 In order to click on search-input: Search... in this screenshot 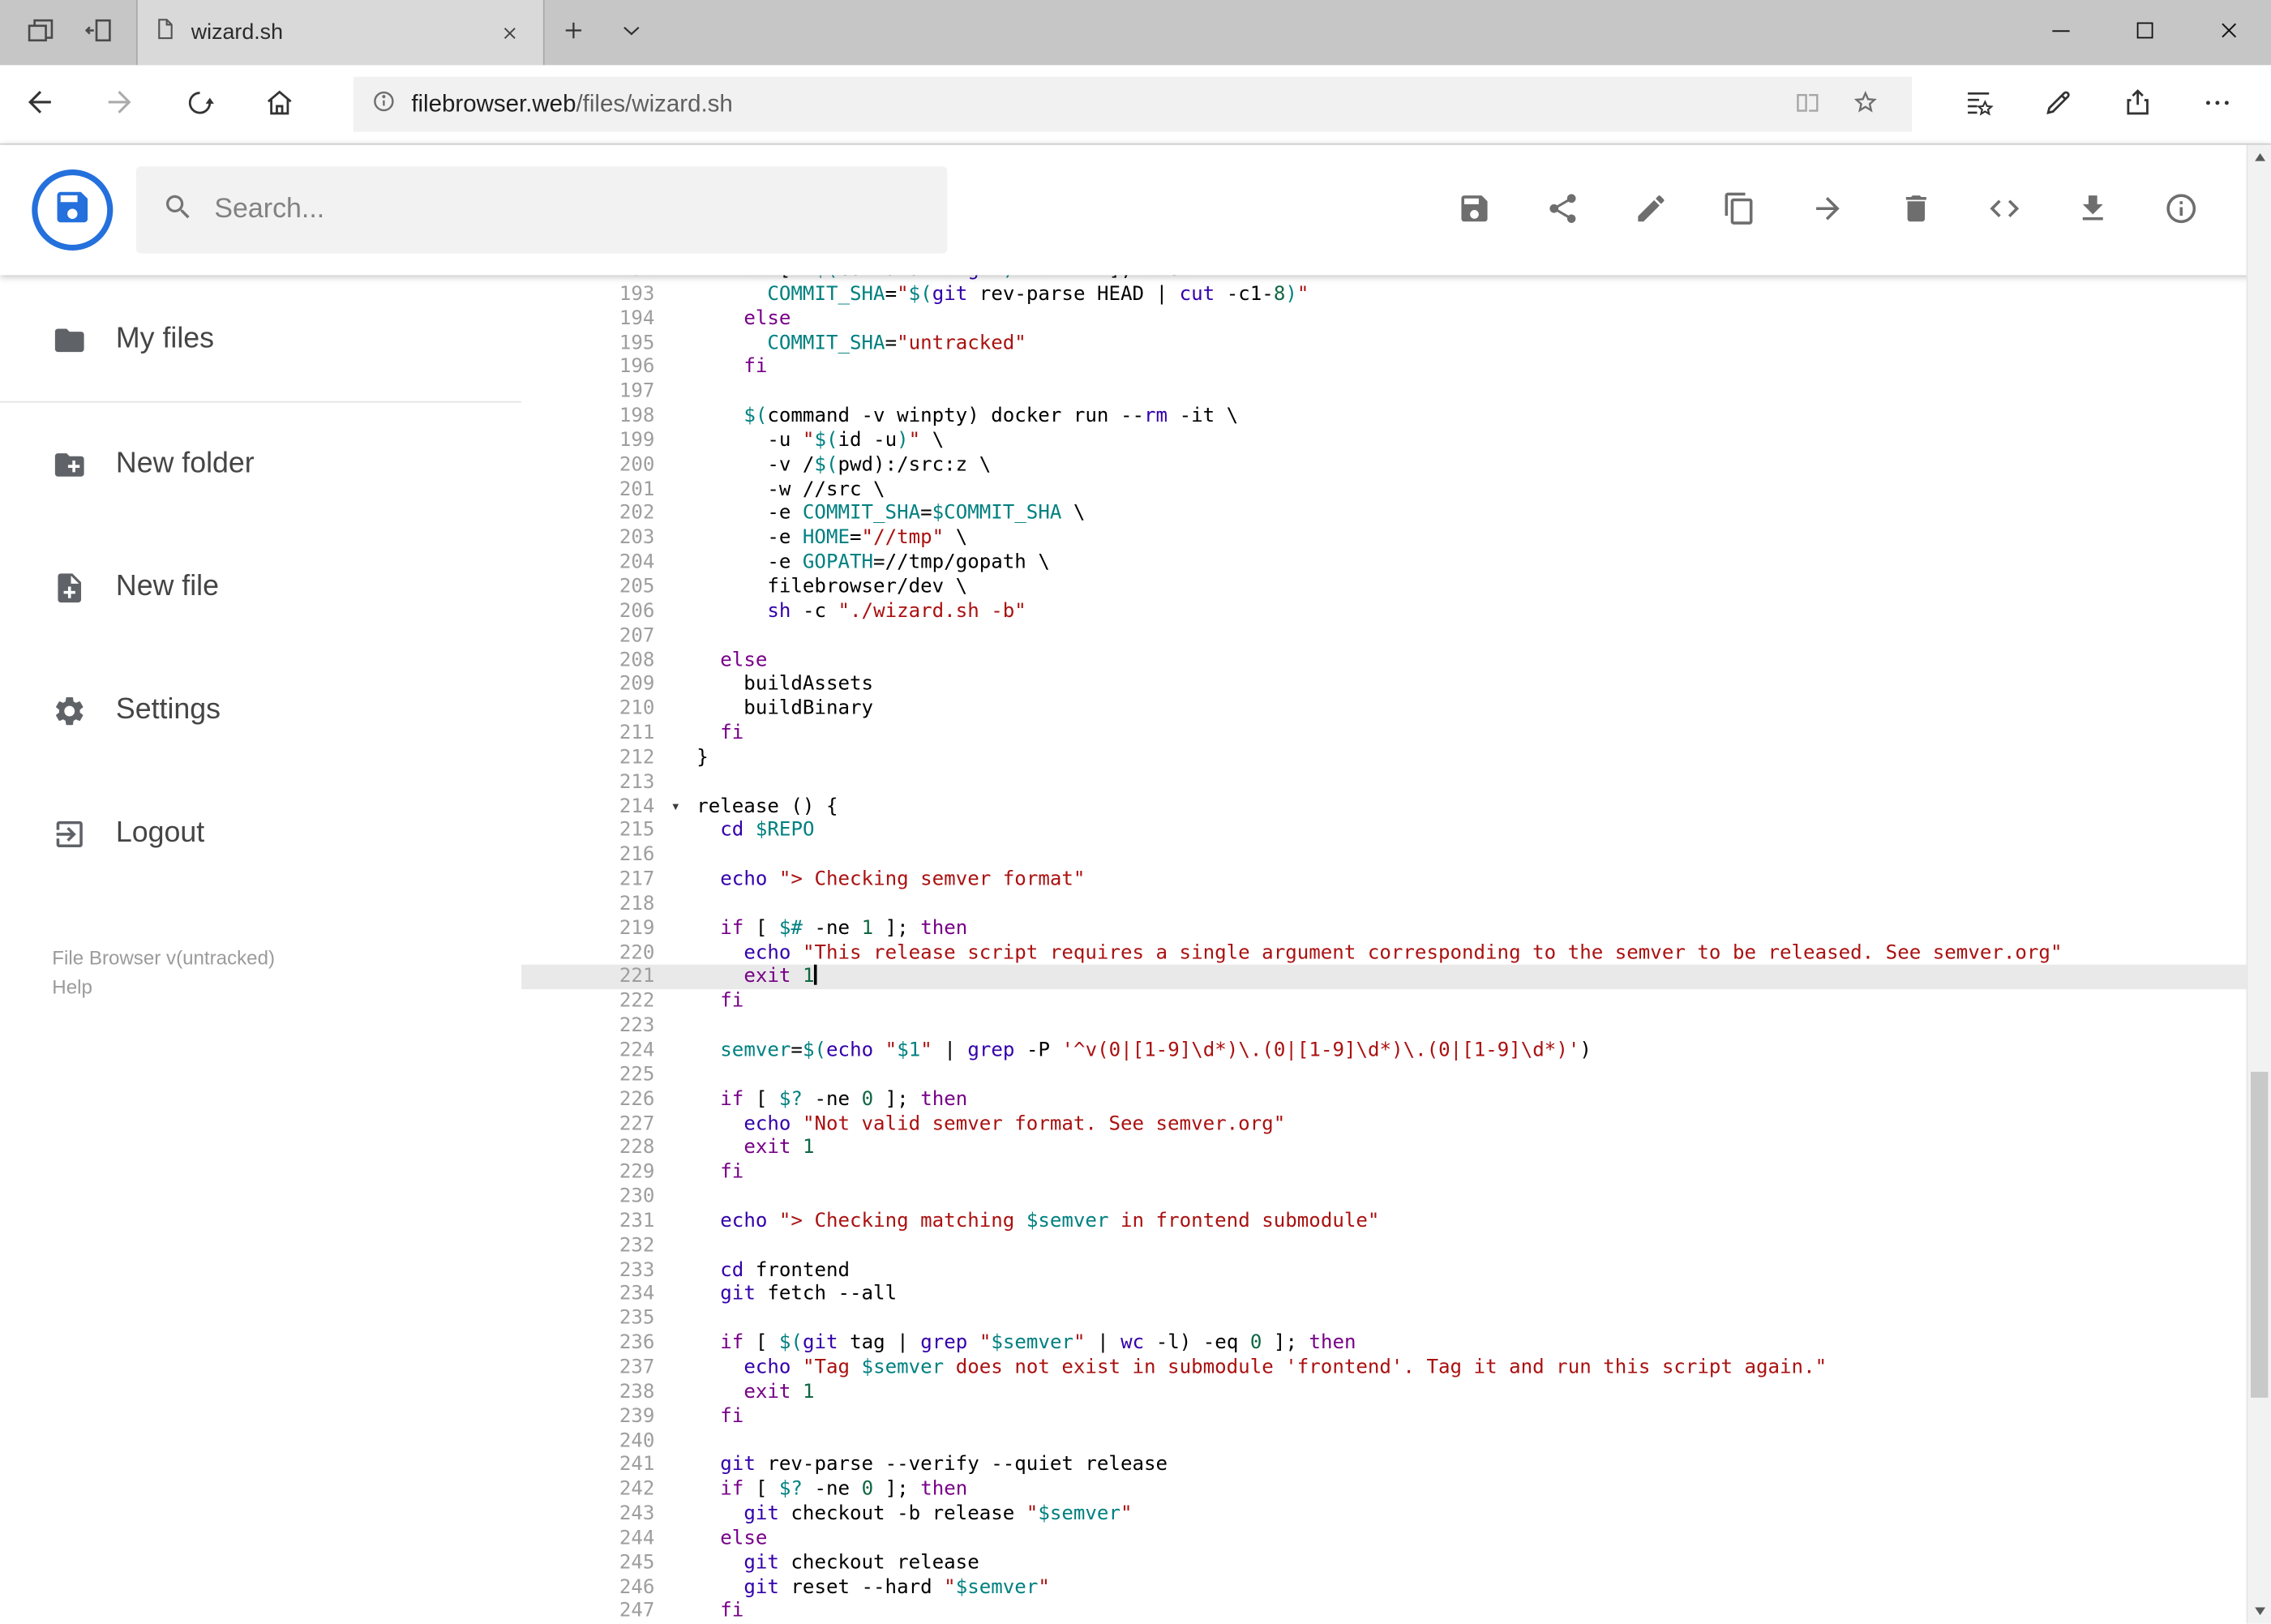, I will do `click(541, 210)`.